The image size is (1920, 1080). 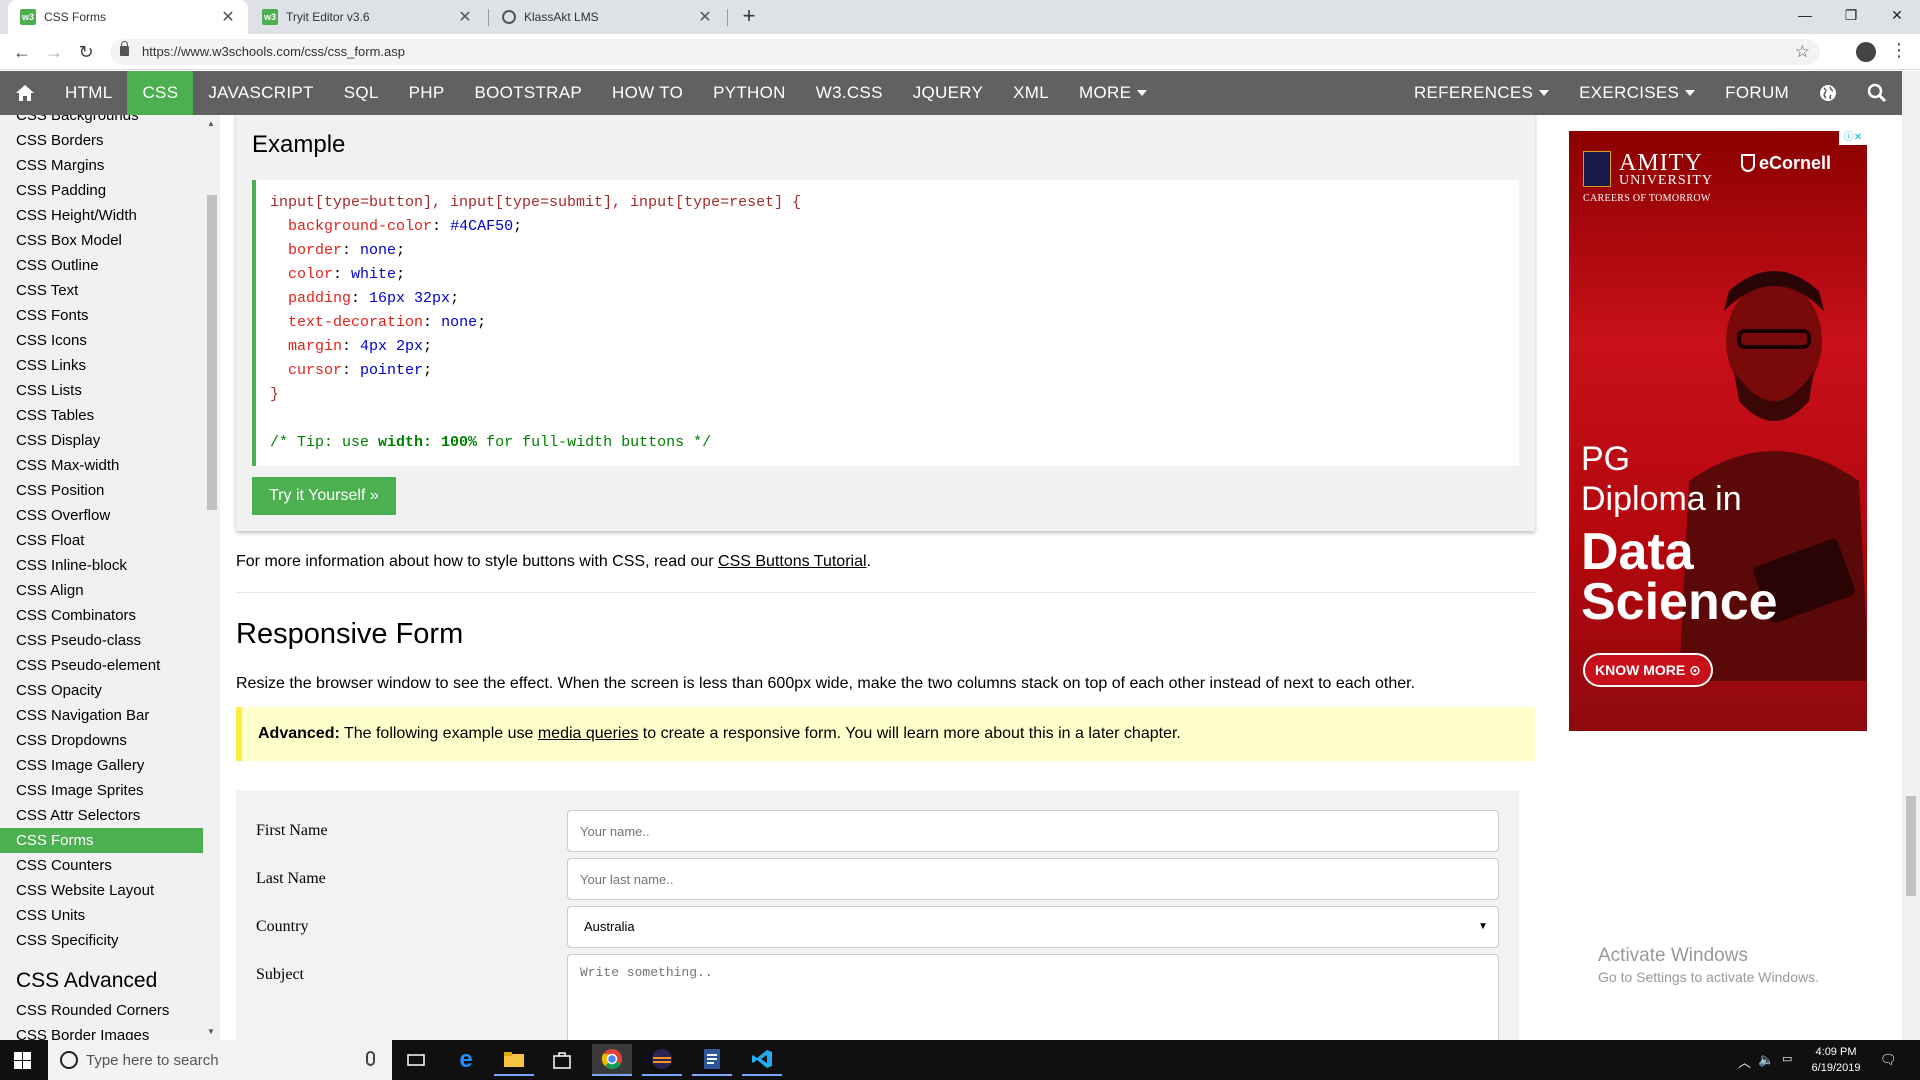 I want to click on sidebar-scroll-thumb, so click(x=212, y=352).